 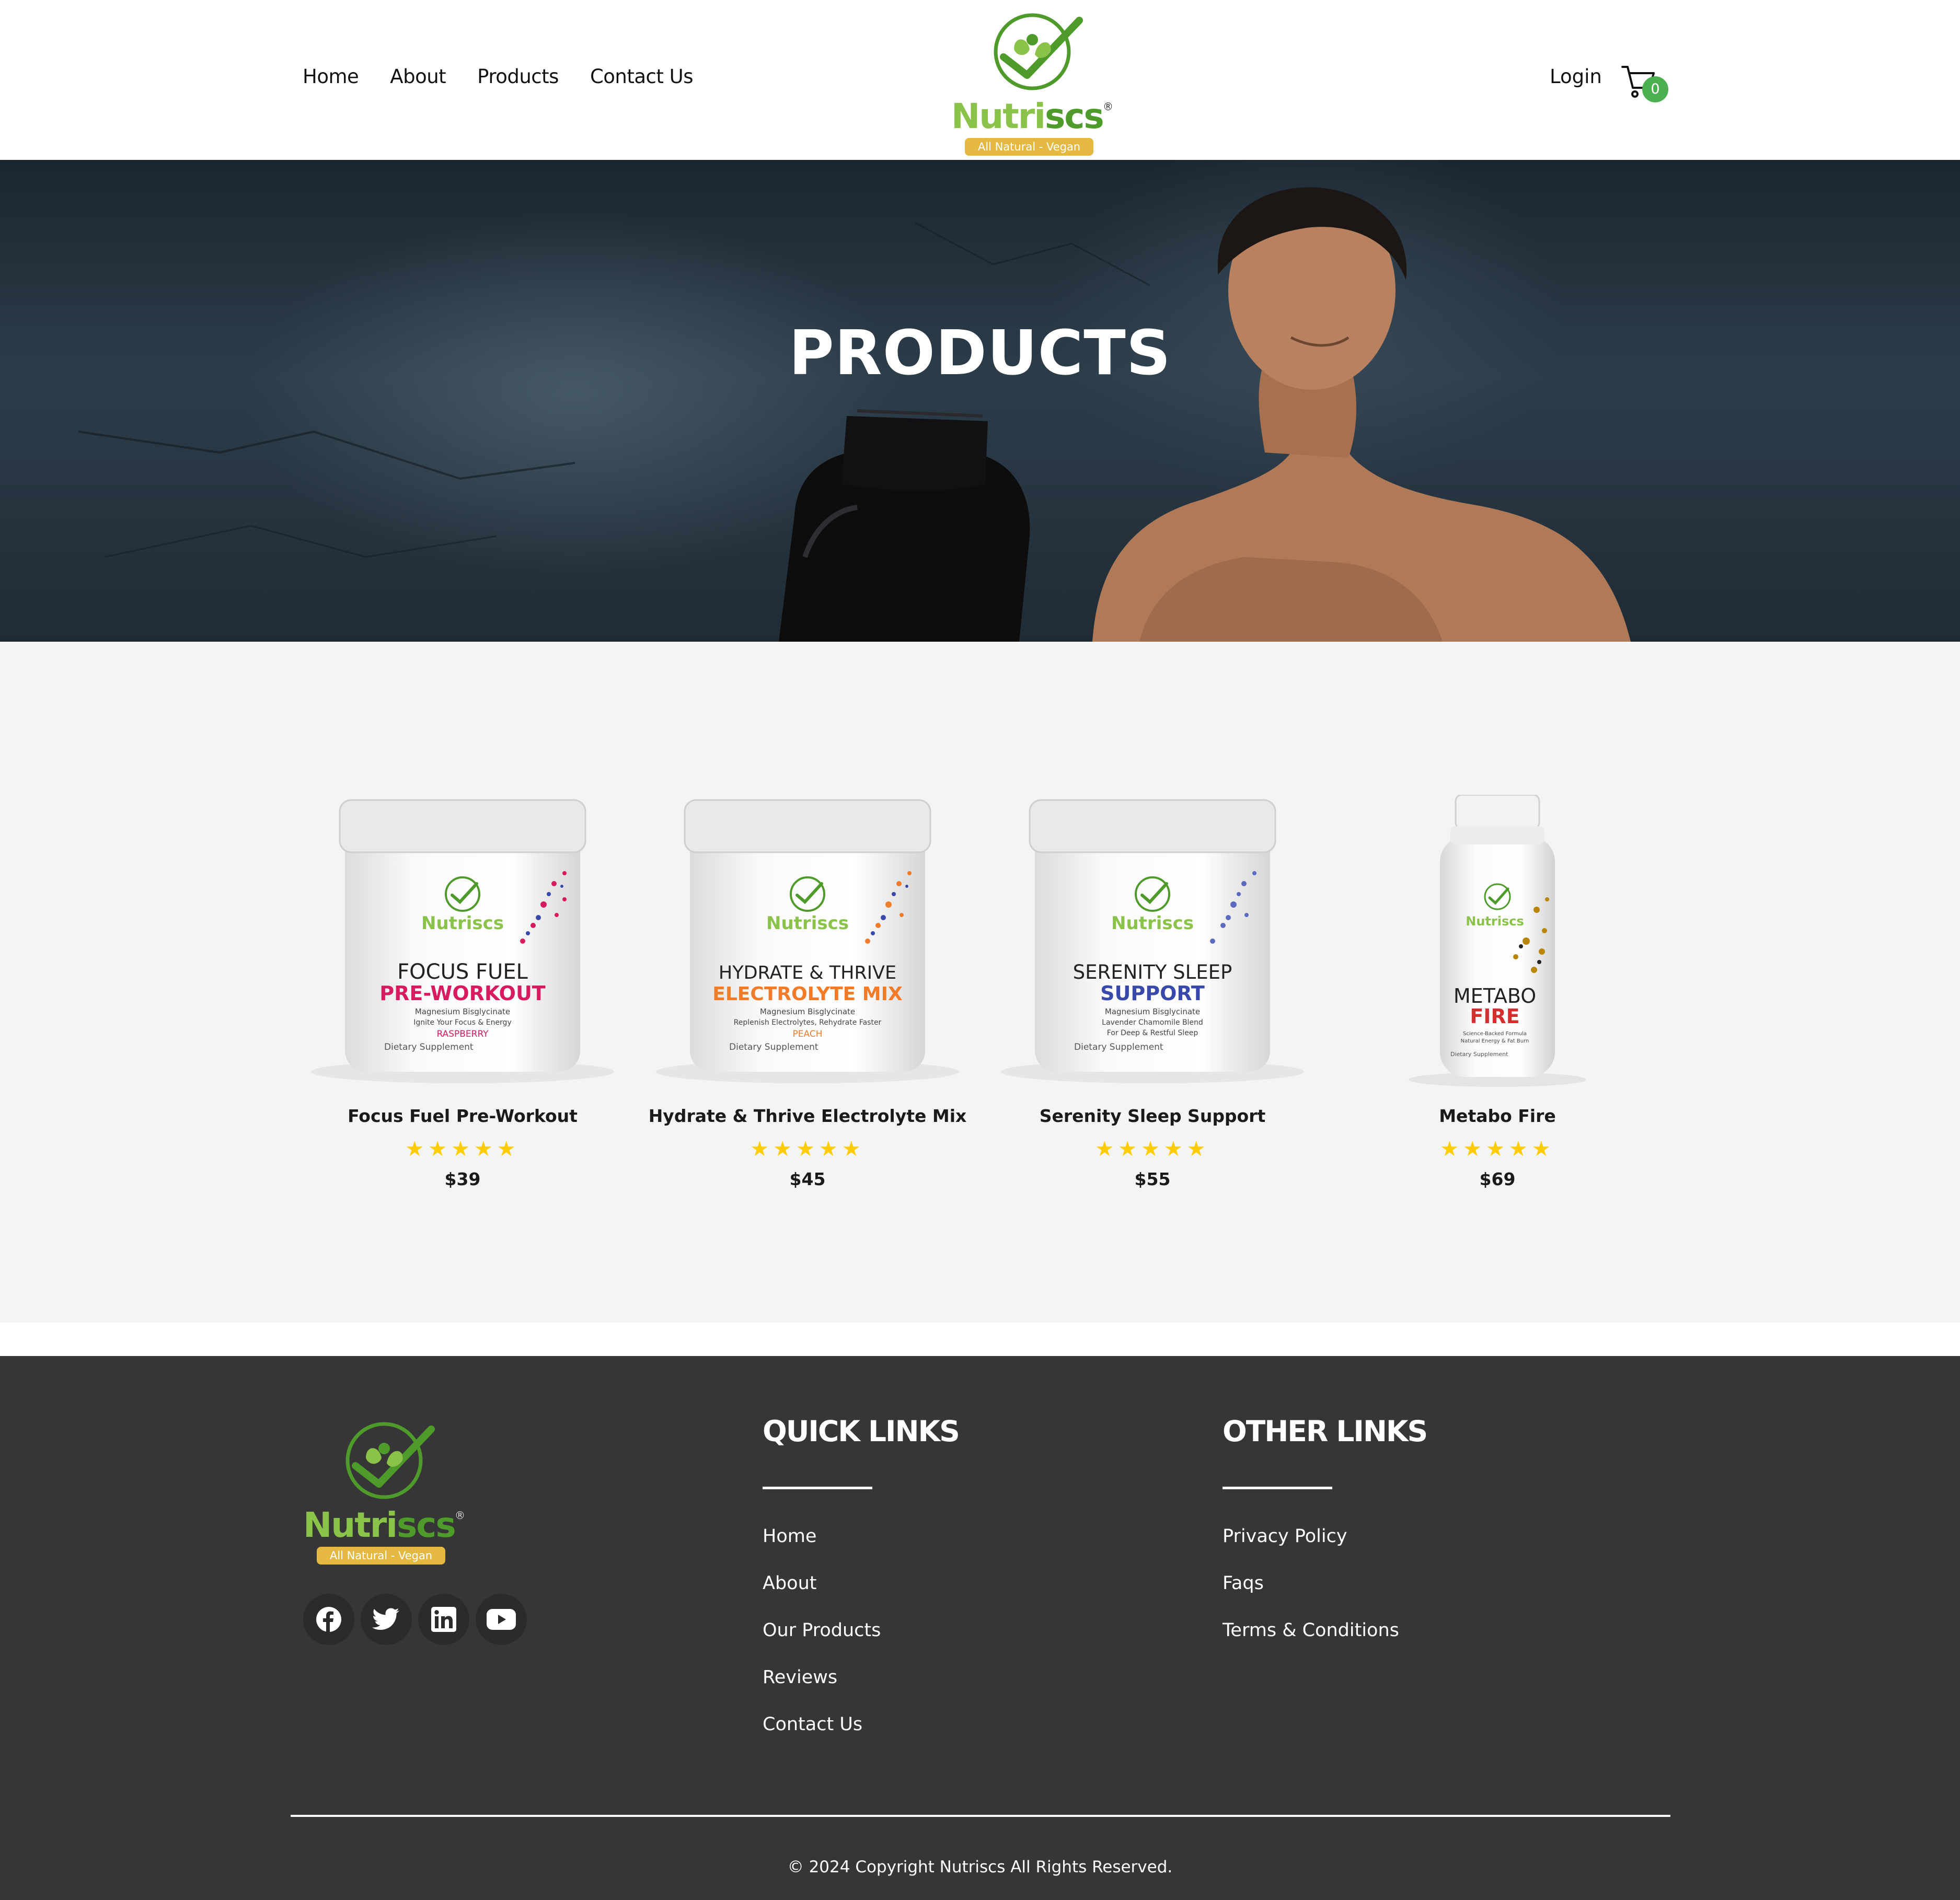 I want to click on cart-count-badge: 0, so click(x=1655, y=89).